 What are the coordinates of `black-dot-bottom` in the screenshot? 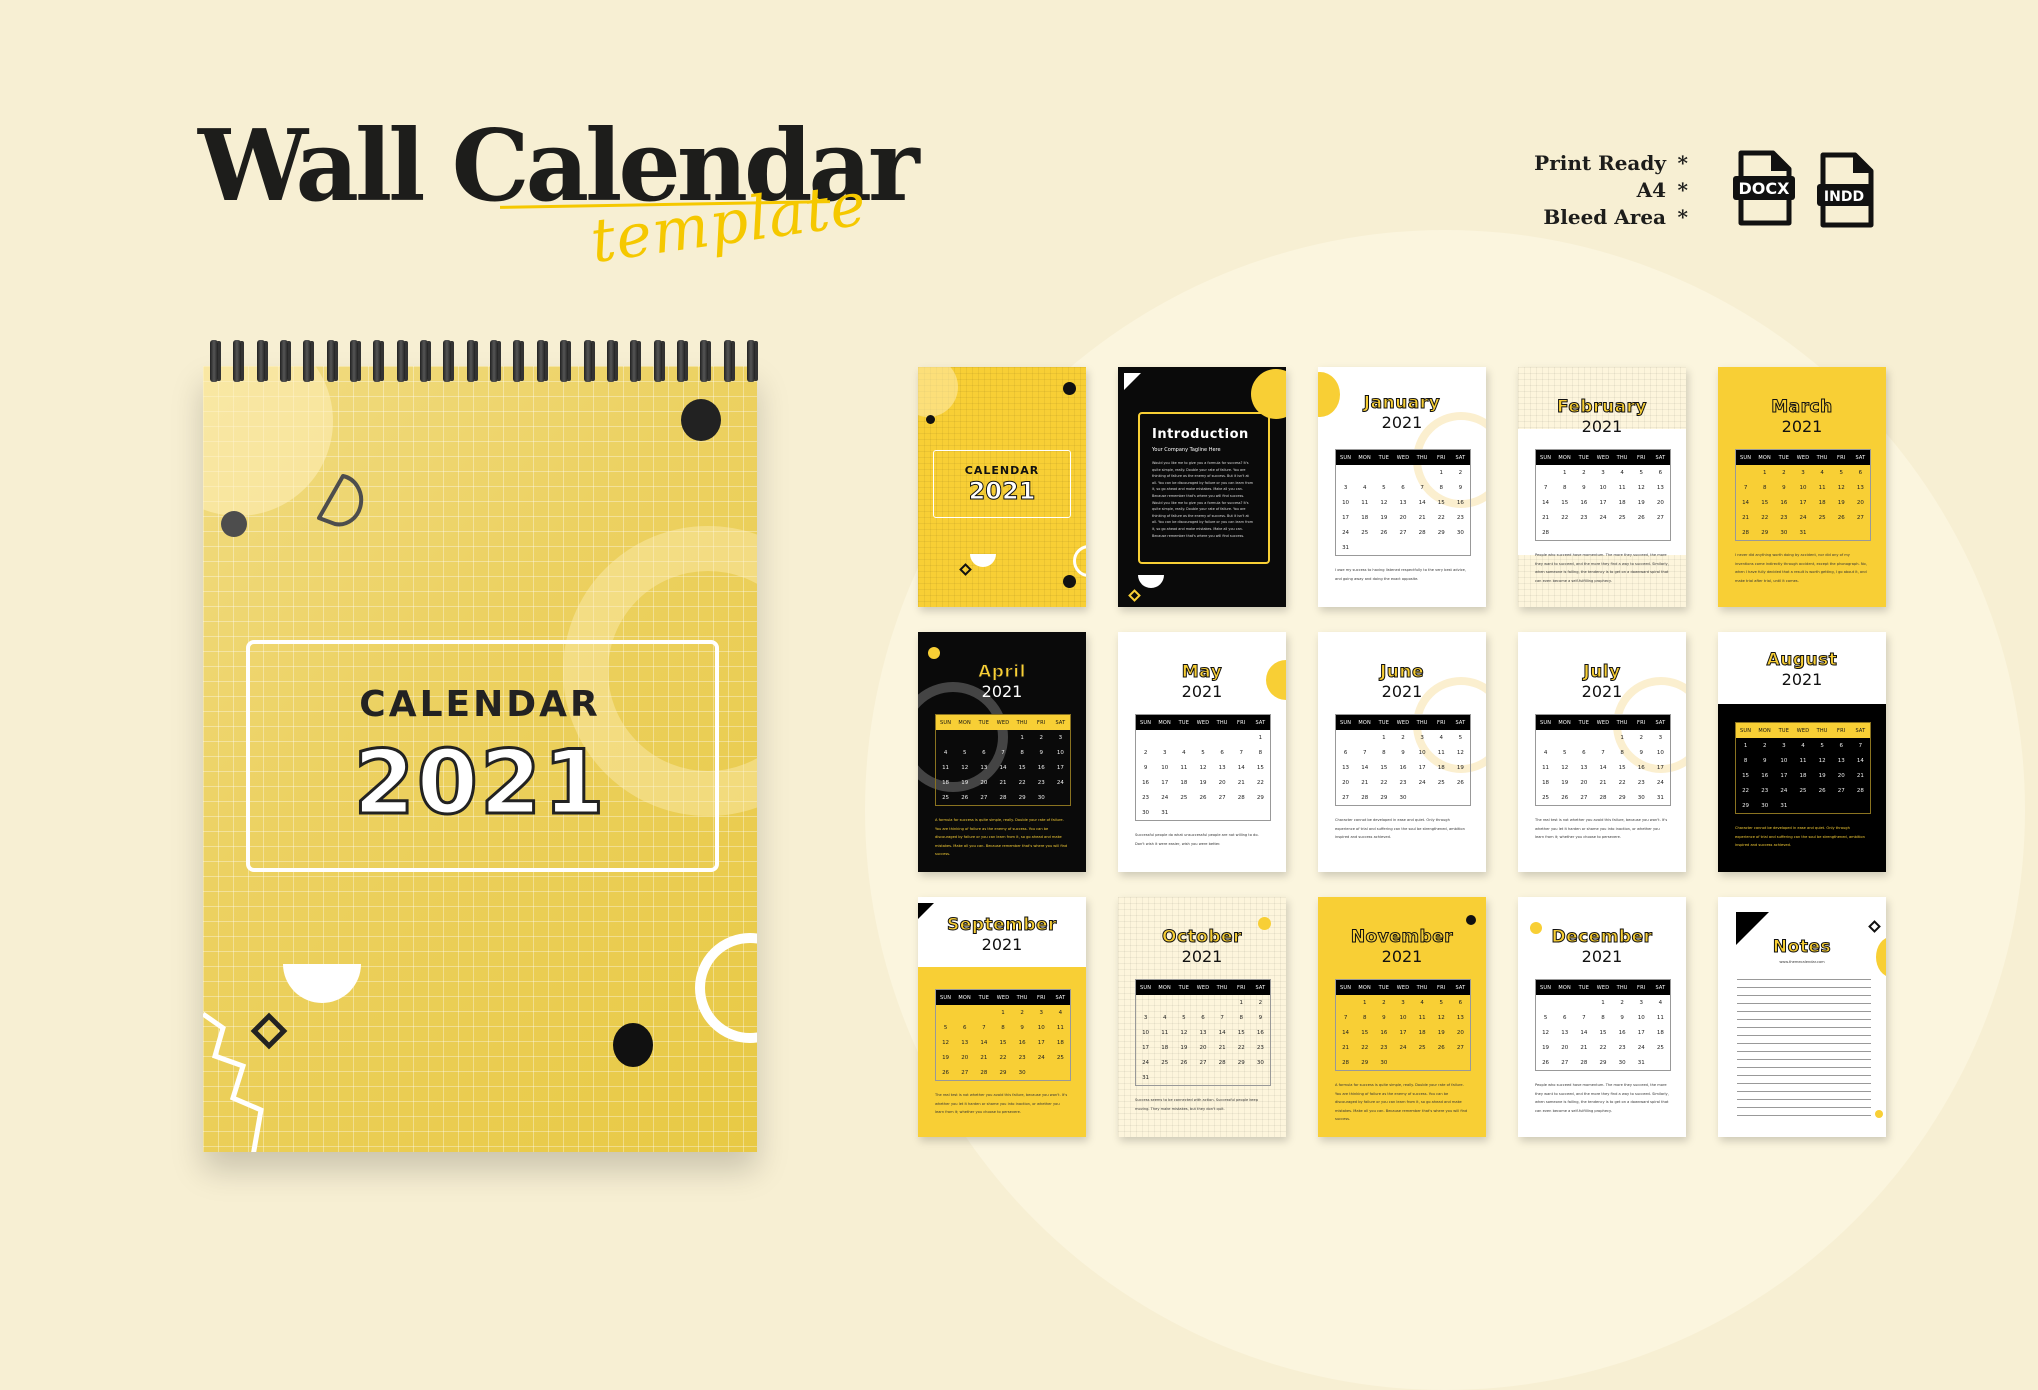 It's located at (633, 1045).